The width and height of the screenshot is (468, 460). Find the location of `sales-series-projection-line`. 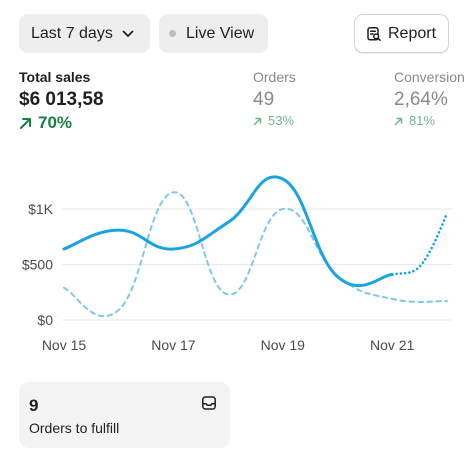

sales-series-projection-line is located at coordinates (419, 244).